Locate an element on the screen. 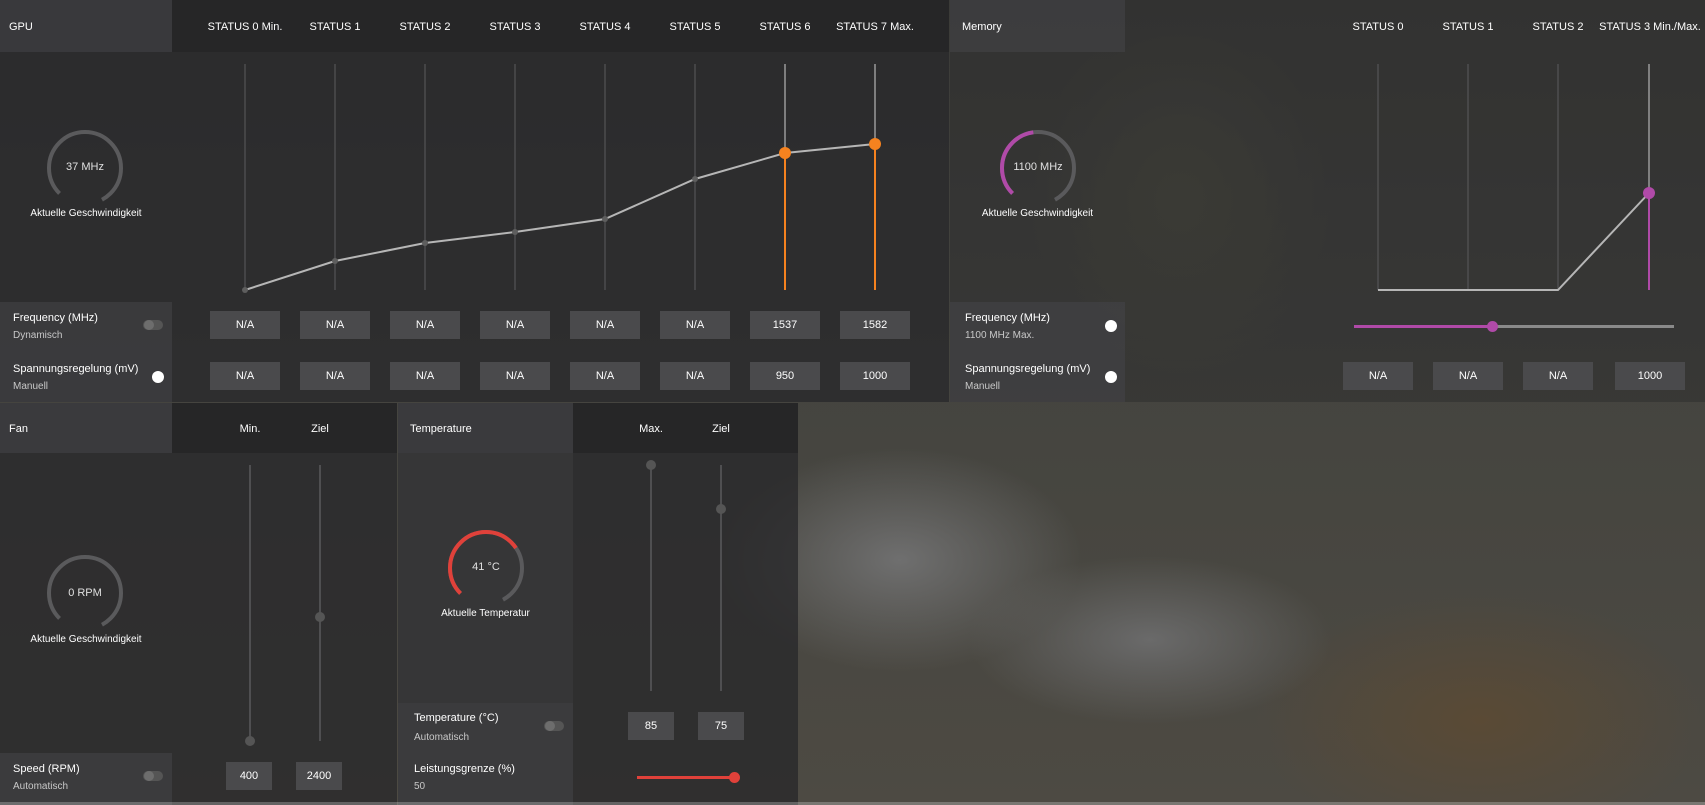  memory-voltage-row-header is located at coordinates (1037, 377).